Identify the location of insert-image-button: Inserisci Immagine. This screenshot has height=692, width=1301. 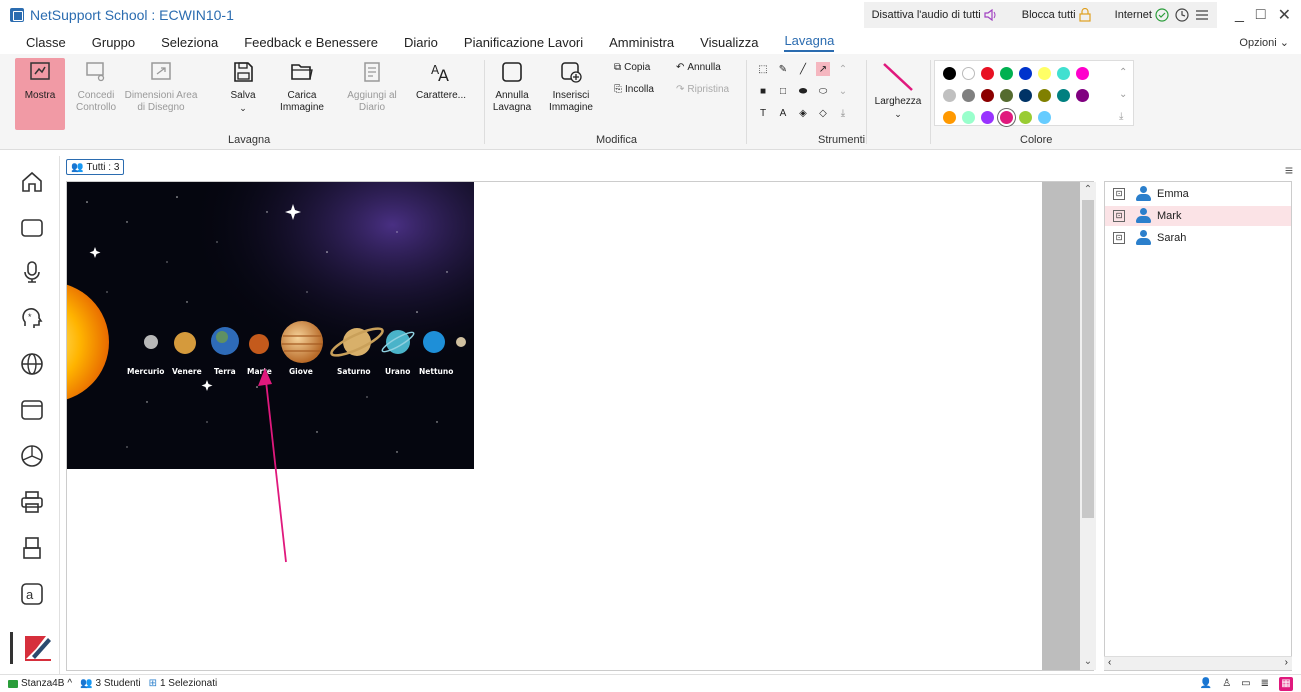
(571, 86).